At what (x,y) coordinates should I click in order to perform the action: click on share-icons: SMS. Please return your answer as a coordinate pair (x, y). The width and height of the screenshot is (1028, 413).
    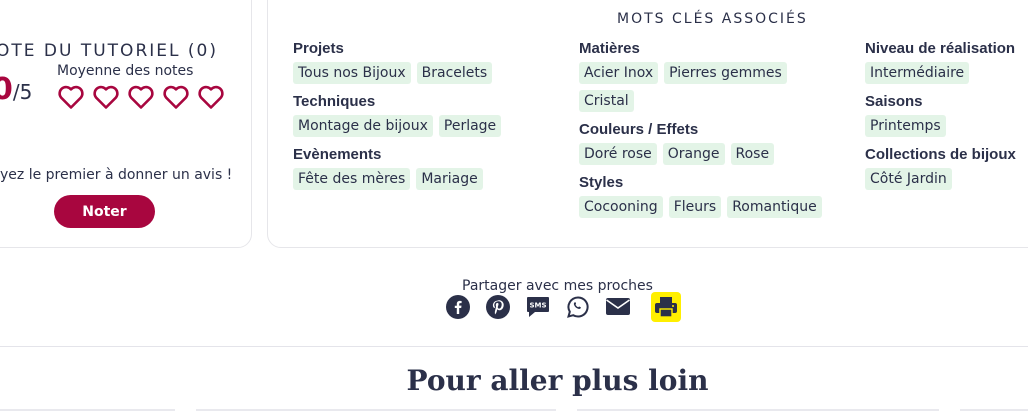
    Looking at the image, I should click on (563, 307).